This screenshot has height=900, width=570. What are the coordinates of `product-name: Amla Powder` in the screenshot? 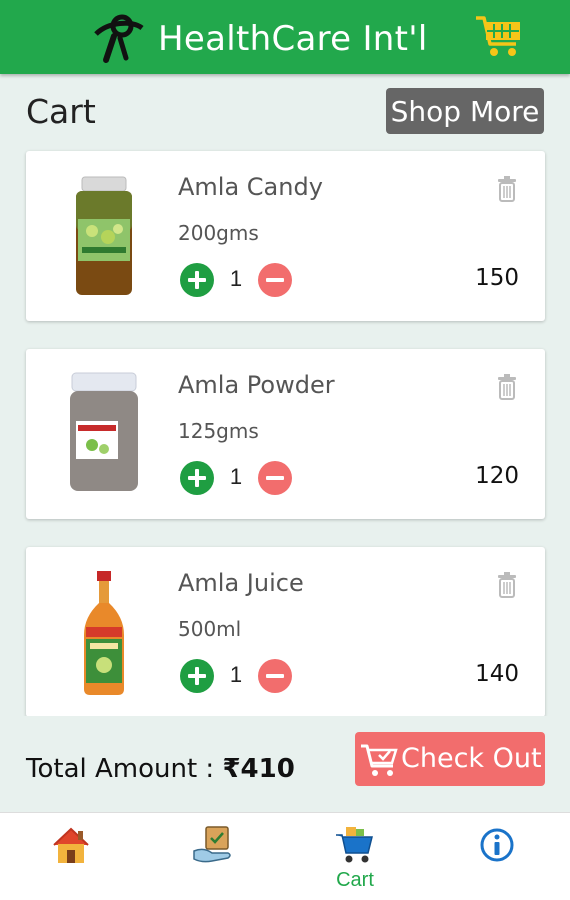 It's located at (256, 385).